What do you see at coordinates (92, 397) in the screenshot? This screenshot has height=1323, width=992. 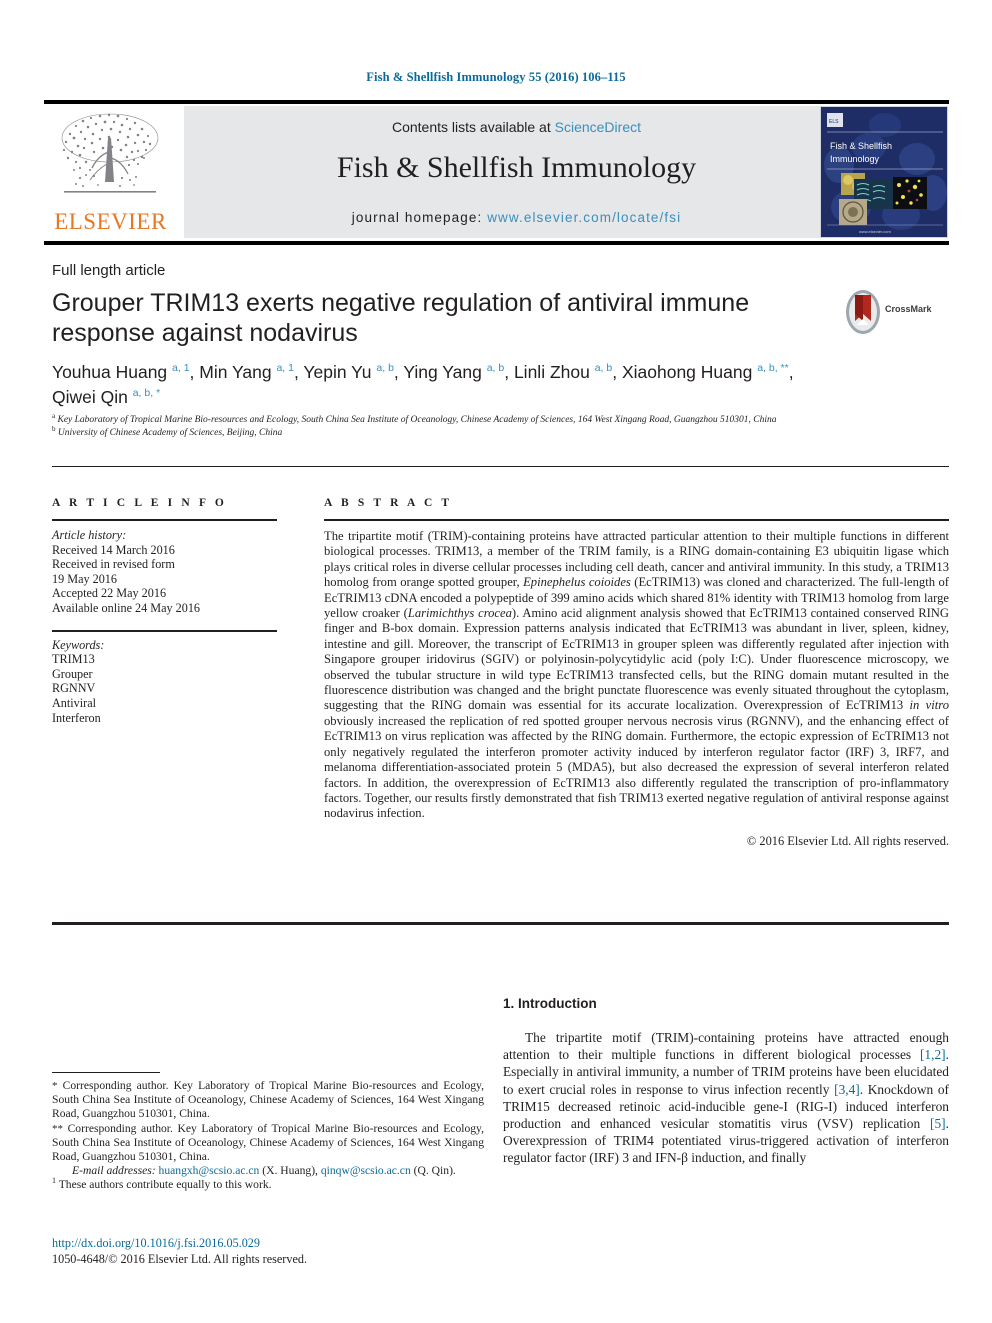 I see `author-name: Qiwei Qin` at bounding box center [92, 397].